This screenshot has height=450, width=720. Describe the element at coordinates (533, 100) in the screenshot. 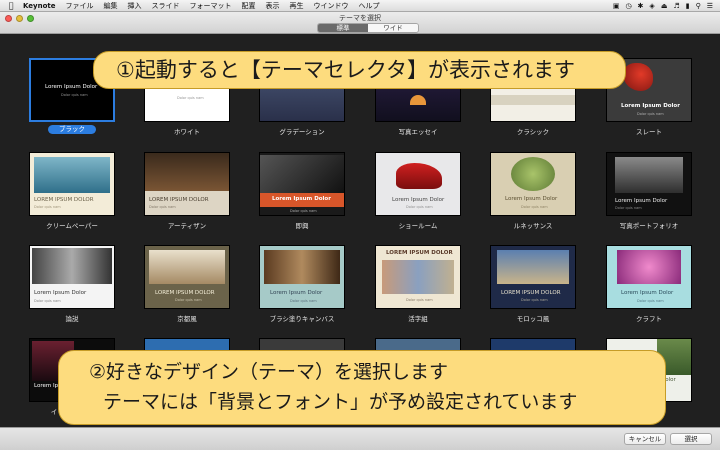

I see `thumb-band` at that location.